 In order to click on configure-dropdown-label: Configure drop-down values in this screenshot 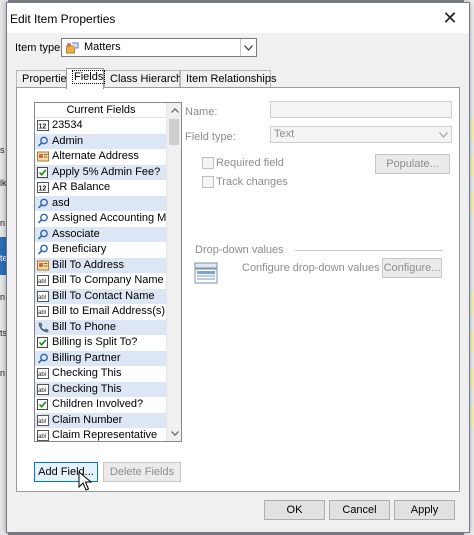, I will do `click(311, 268)`.